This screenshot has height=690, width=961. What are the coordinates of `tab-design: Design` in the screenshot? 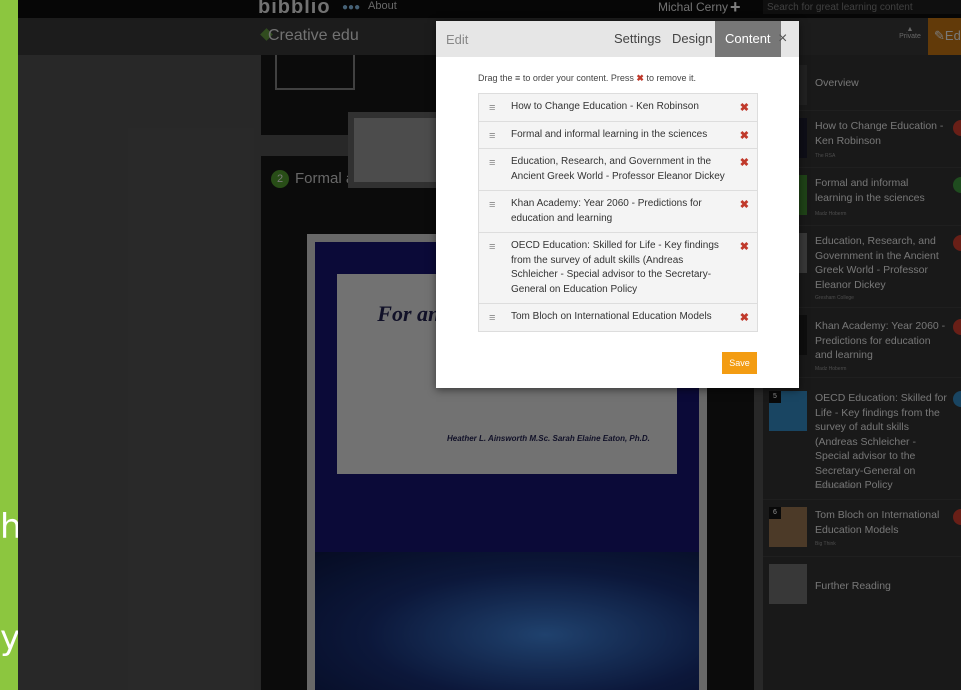 It's located at (692, 39).